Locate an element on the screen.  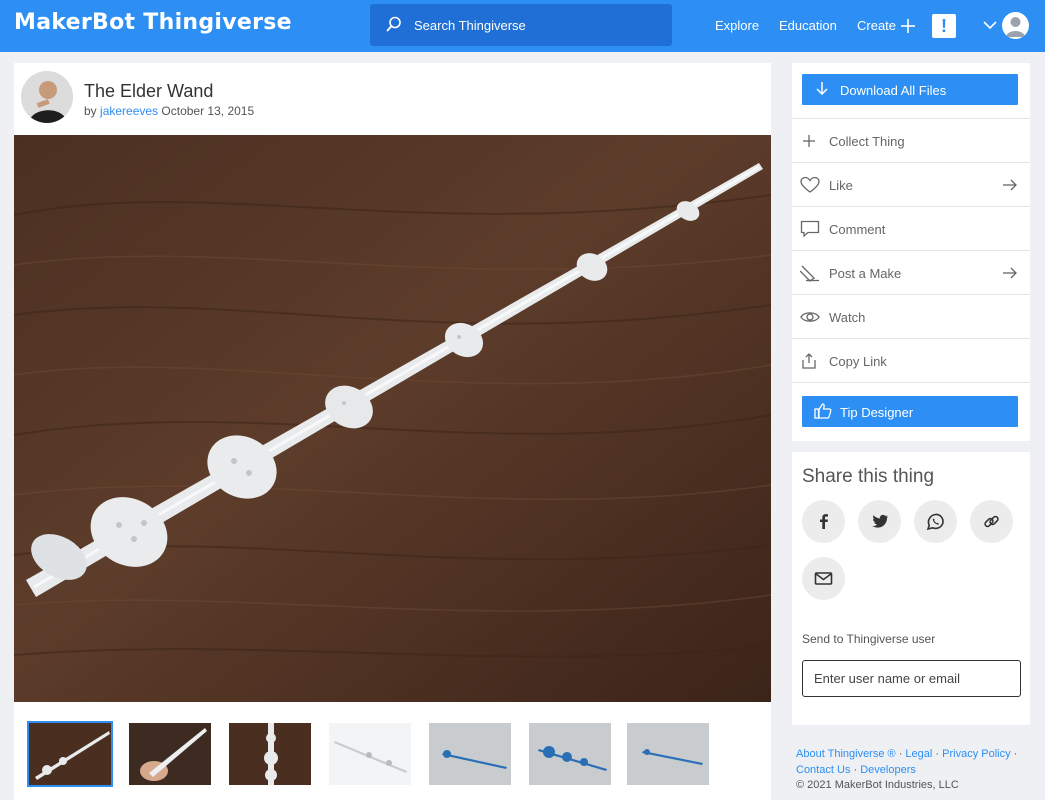
twitter-share-button is located at coordinates (879, 521).